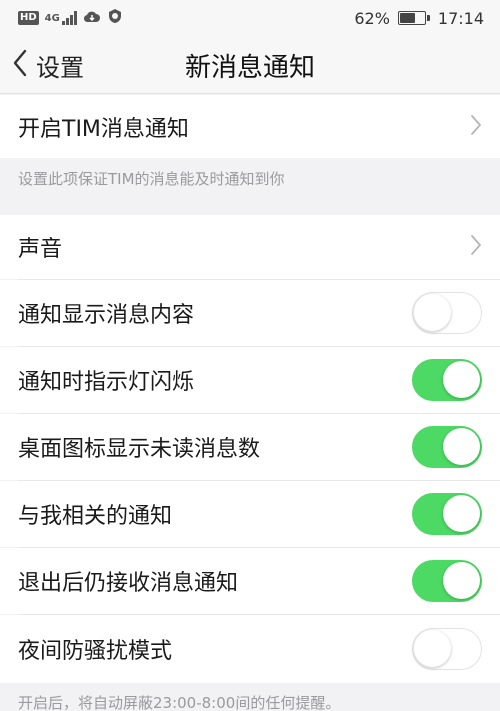 Image resolution: width=500 pixels, height=711 pixels. I want to click on toggle-label: 与我相关的通知, so click(95, 516).